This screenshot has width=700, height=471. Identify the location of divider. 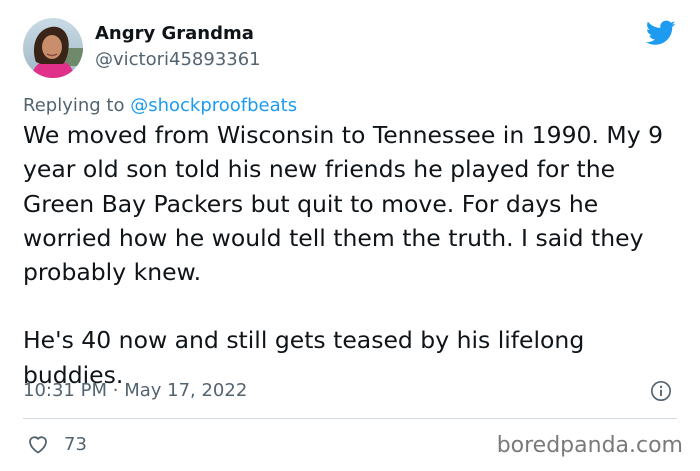
(350, 418).